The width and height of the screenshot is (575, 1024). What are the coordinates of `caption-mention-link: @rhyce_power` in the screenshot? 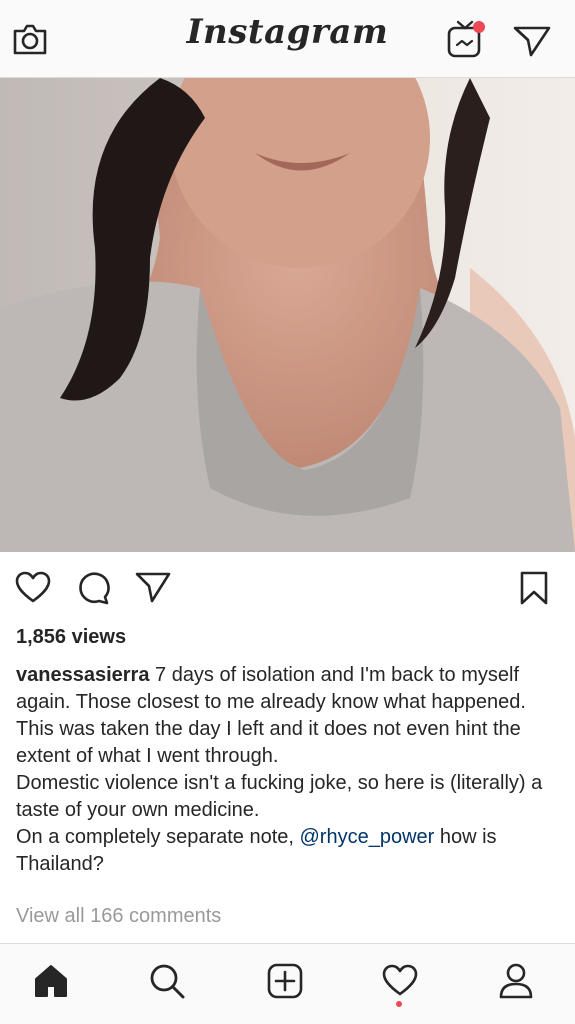 It's located at (367, 837).